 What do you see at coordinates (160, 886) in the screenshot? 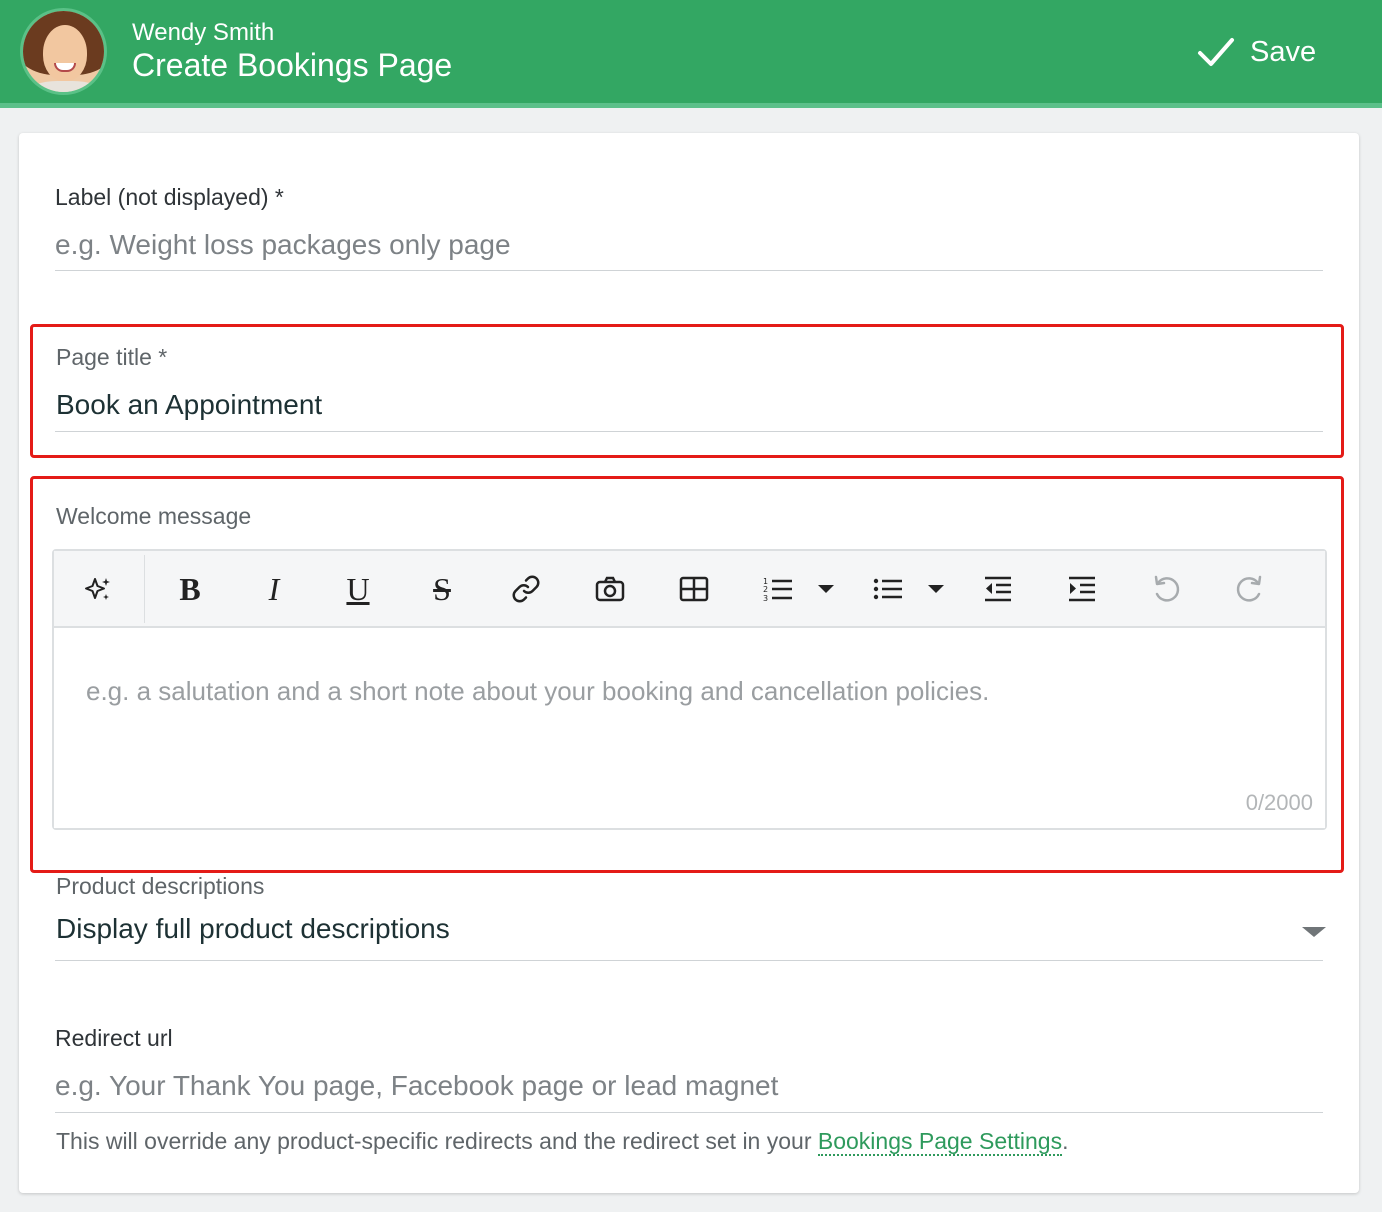
I see `product-descriptions-label: Product descriptions` at bounding box center [160, 886].